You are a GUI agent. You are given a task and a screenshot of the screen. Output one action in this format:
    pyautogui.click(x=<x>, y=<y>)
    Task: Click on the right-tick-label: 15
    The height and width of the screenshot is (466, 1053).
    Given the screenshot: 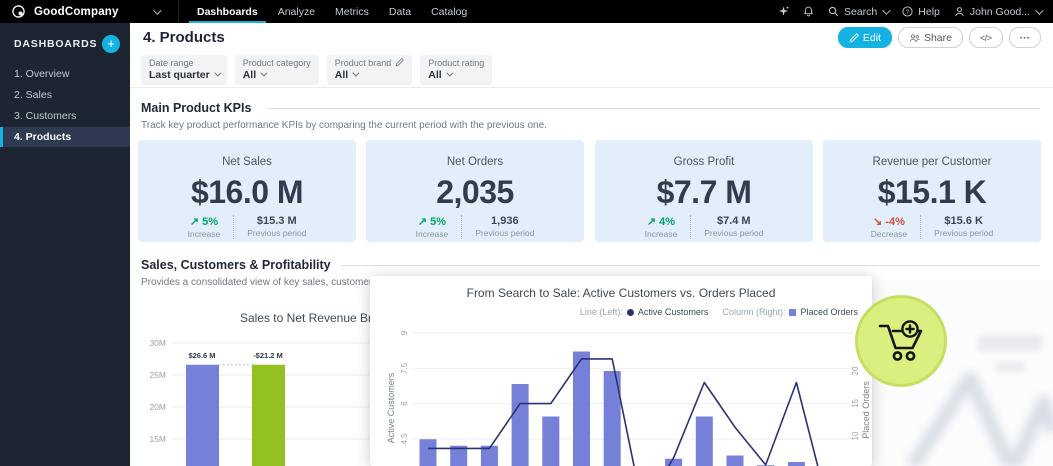 What is the action you would take?
    pyautogui.click(x=855, y=403)
    